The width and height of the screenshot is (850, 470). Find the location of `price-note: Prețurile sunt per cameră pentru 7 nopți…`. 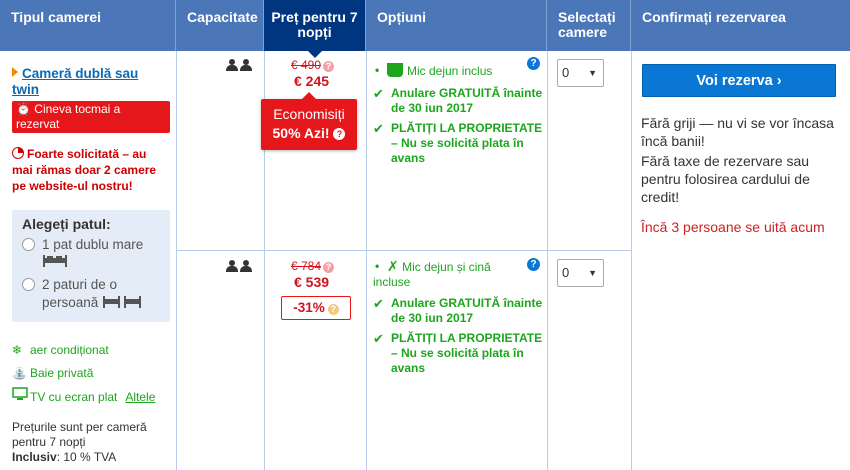

price-note: Prețurile sunt per cameră pentru 7 nopți… is located at coordinates (92, 442).